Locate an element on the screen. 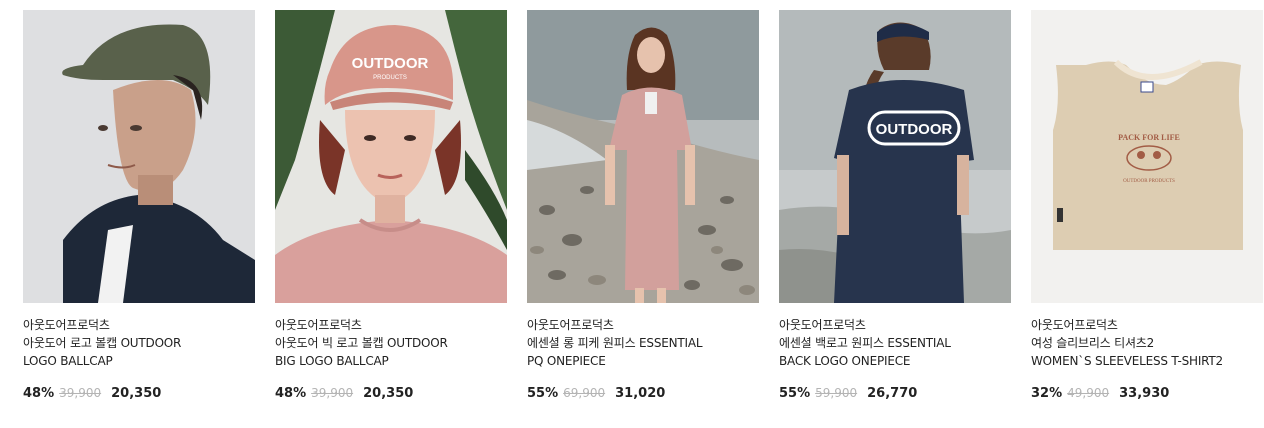  product-name-line1: 아웃도어 로고 볼캡 OUTDOOR is located at coordinates (102, 343).